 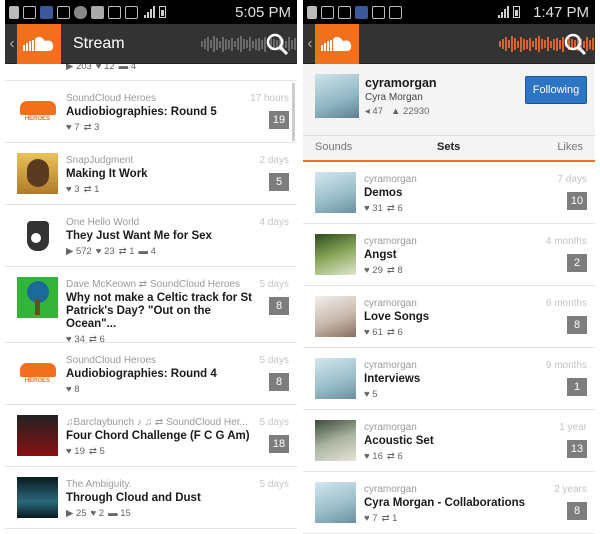 What do you see at coordinates (371, 394) in the screenshot?
I see `stat-value: ♥ 5` at bounding box center [371, 394].